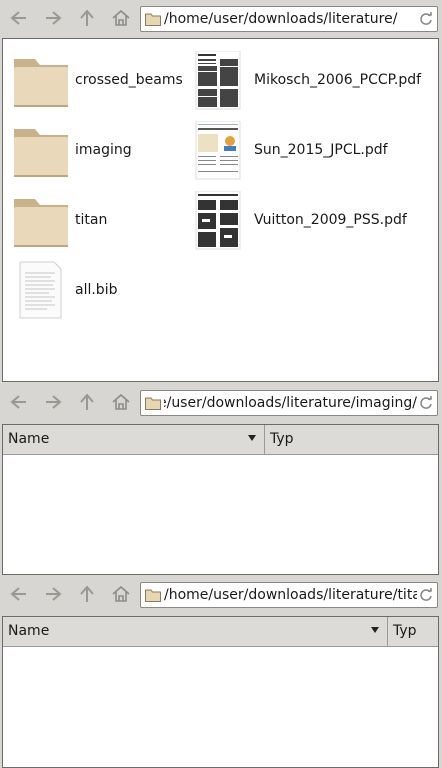 The width and height of the screenshot is (442, 768). Describe the element at coordinates (40, 290) in the screenshot. I see `text-document-icon` at that location.